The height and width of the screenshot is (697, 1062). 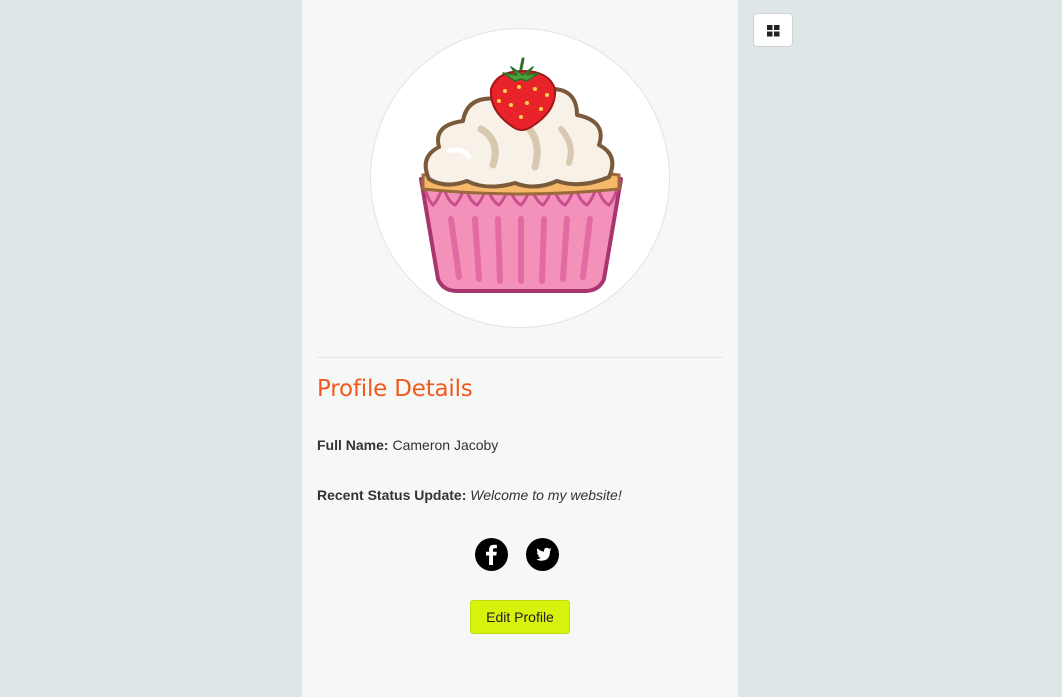 What do you see at coordinates (520, 357) in the screenshot?
I see `section-divider` at bounding box center [520, 357].